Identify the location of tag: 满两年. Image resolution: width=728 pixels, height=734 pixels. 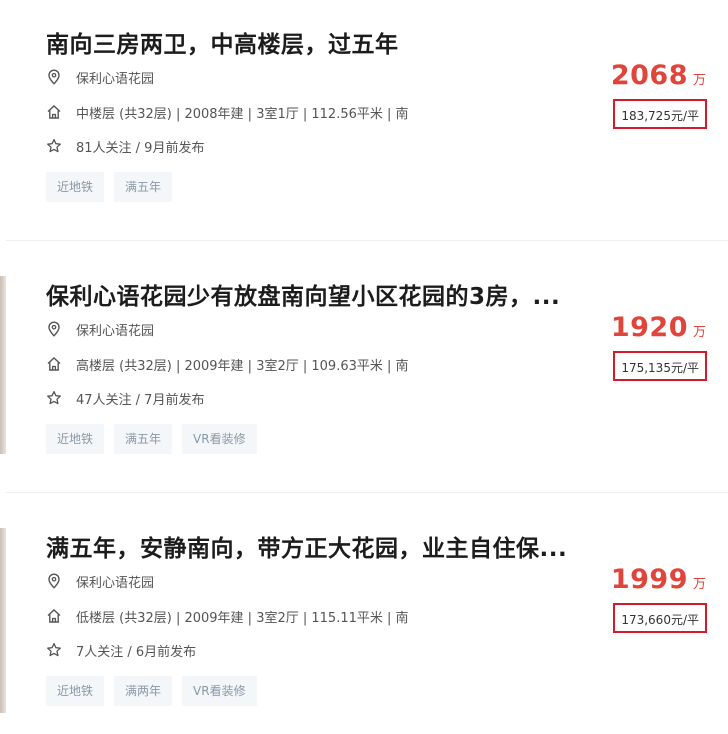
(143, 691).